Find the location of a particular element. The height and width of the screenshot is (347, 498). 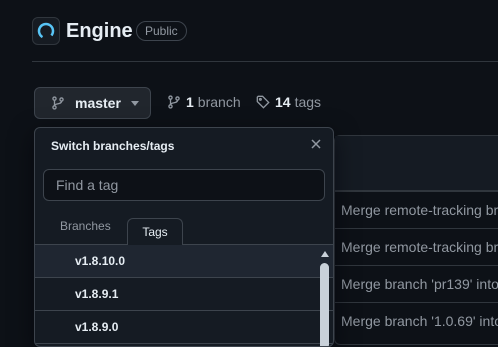

dropdown-header: Switch branches/tags is located at coordinates (184, 145).